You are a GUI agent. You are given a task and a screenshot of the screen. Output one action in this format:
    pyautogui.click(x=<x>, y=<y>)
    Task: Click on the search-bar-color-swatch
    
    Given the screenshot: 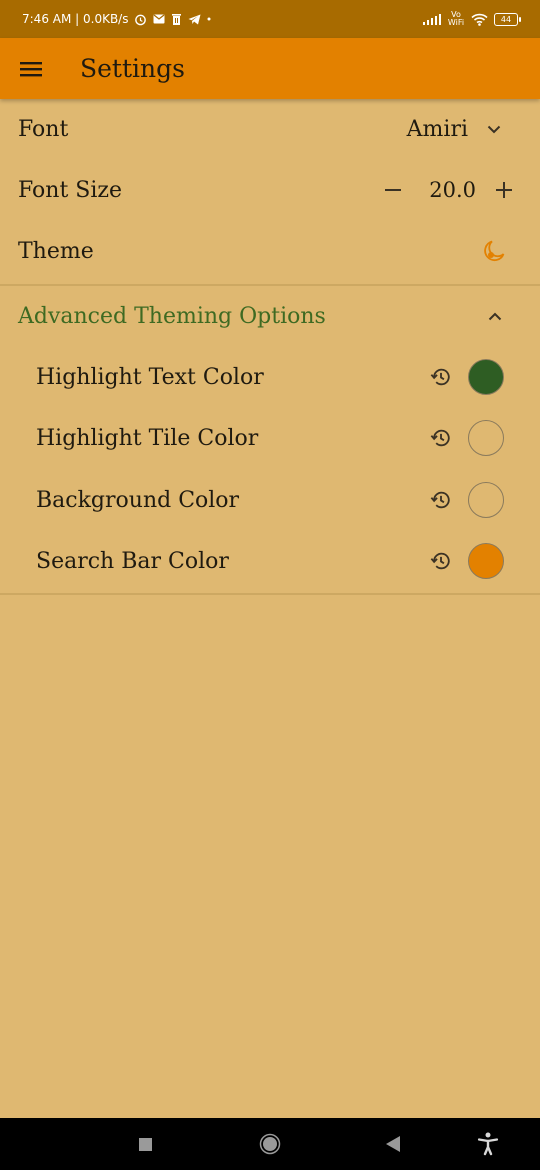 What is the action you would take?
    pyautogui.click(x=486, y=561)
    